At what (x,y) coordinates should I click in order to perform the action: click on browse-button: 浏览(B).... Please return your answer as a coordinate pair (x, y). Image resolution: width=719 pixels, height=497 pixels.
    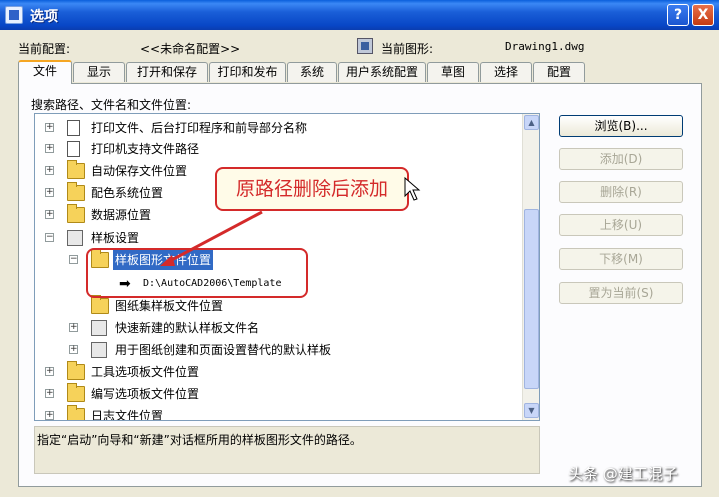
    Looking at the image, I should click on (621, 126).